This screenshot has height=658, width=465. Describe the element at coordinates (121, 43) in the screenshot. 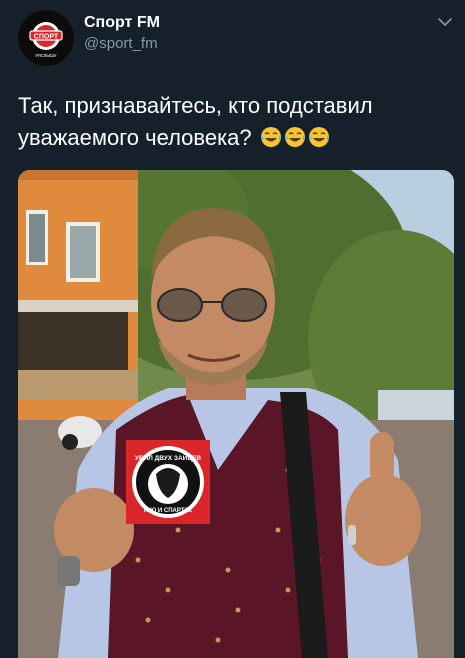

I see `user-handle: @sport_fm` at that location.